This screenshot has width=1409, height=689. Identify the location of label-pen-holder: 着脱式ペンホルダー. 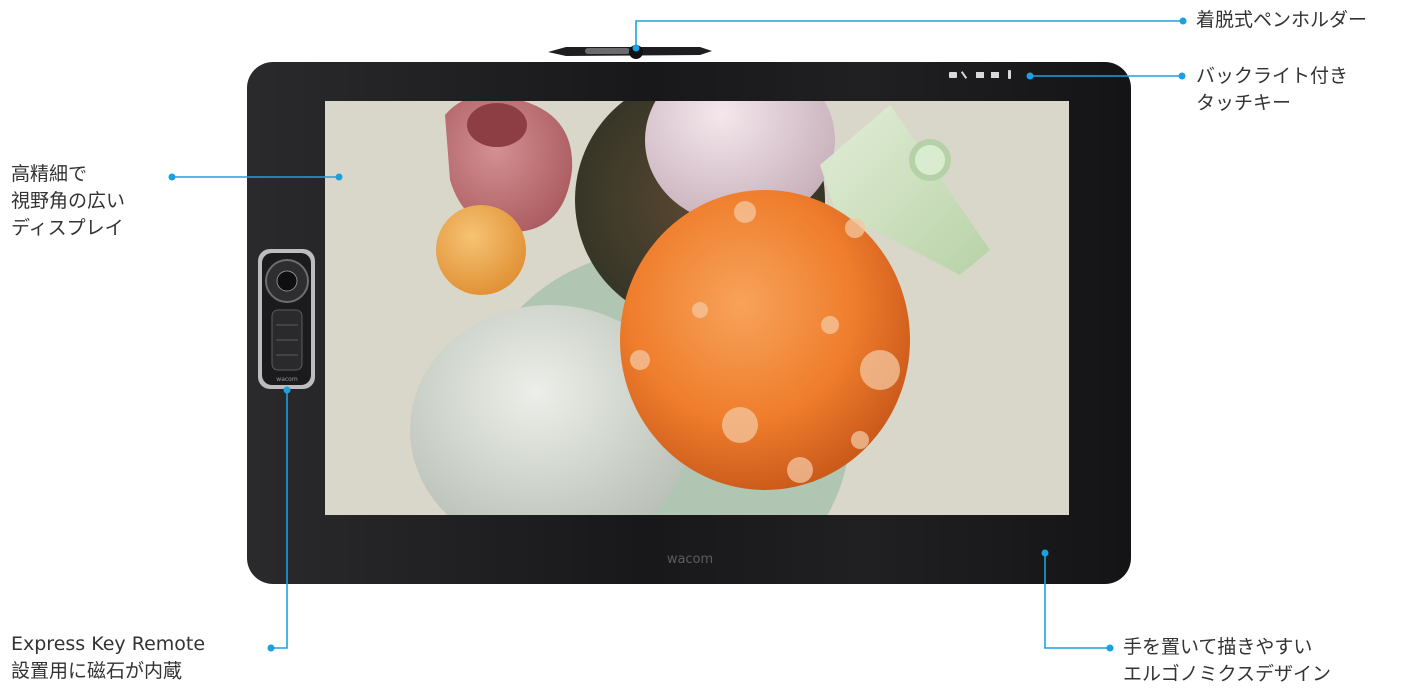
(1281, 20).